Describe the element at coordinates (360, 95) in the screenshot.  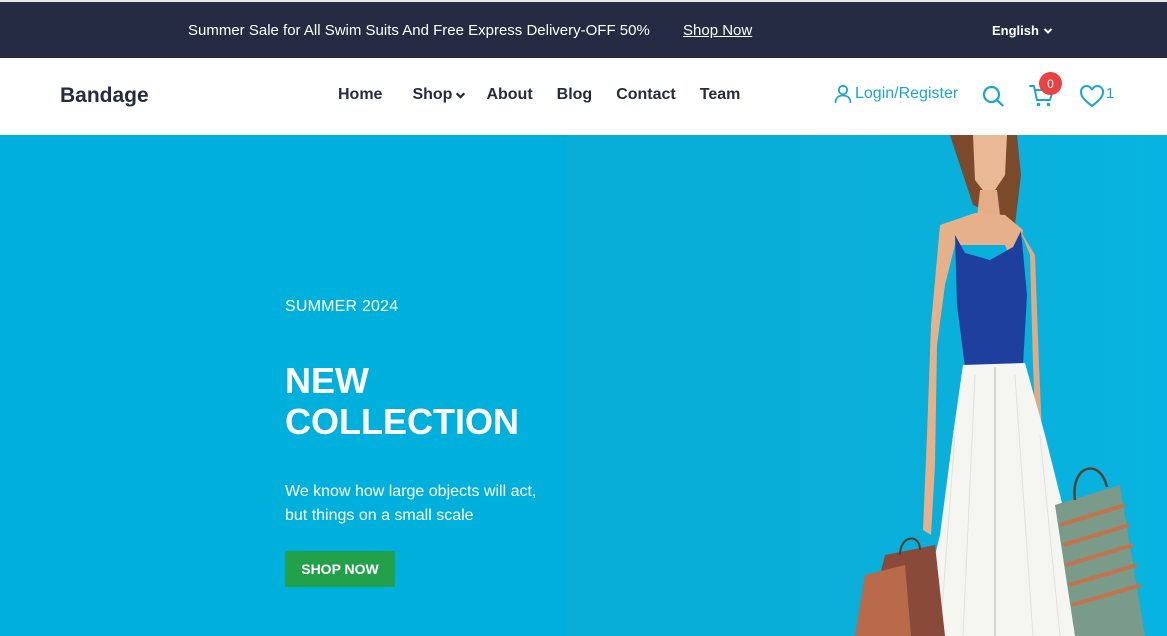
I see `nav-home: Home` at that location.